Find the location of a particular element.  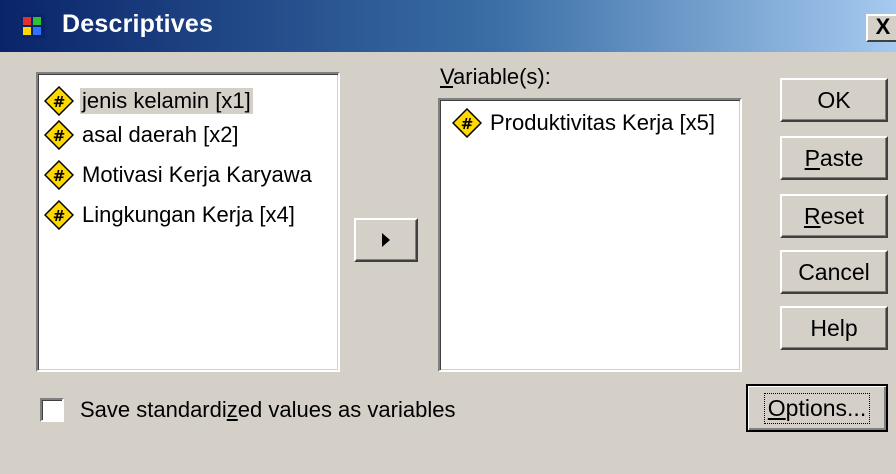

ok-button: OK is located at coordinates (834, 100).